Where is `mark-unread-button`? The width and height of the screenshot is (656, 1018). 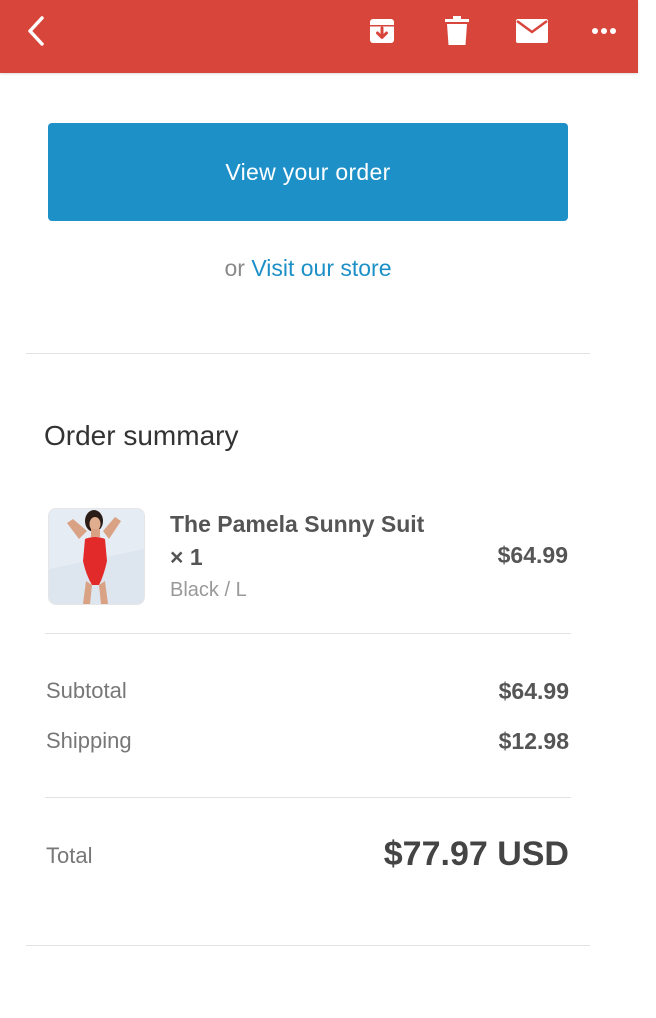 mark-unread-button is located at coordinates (532, 31).